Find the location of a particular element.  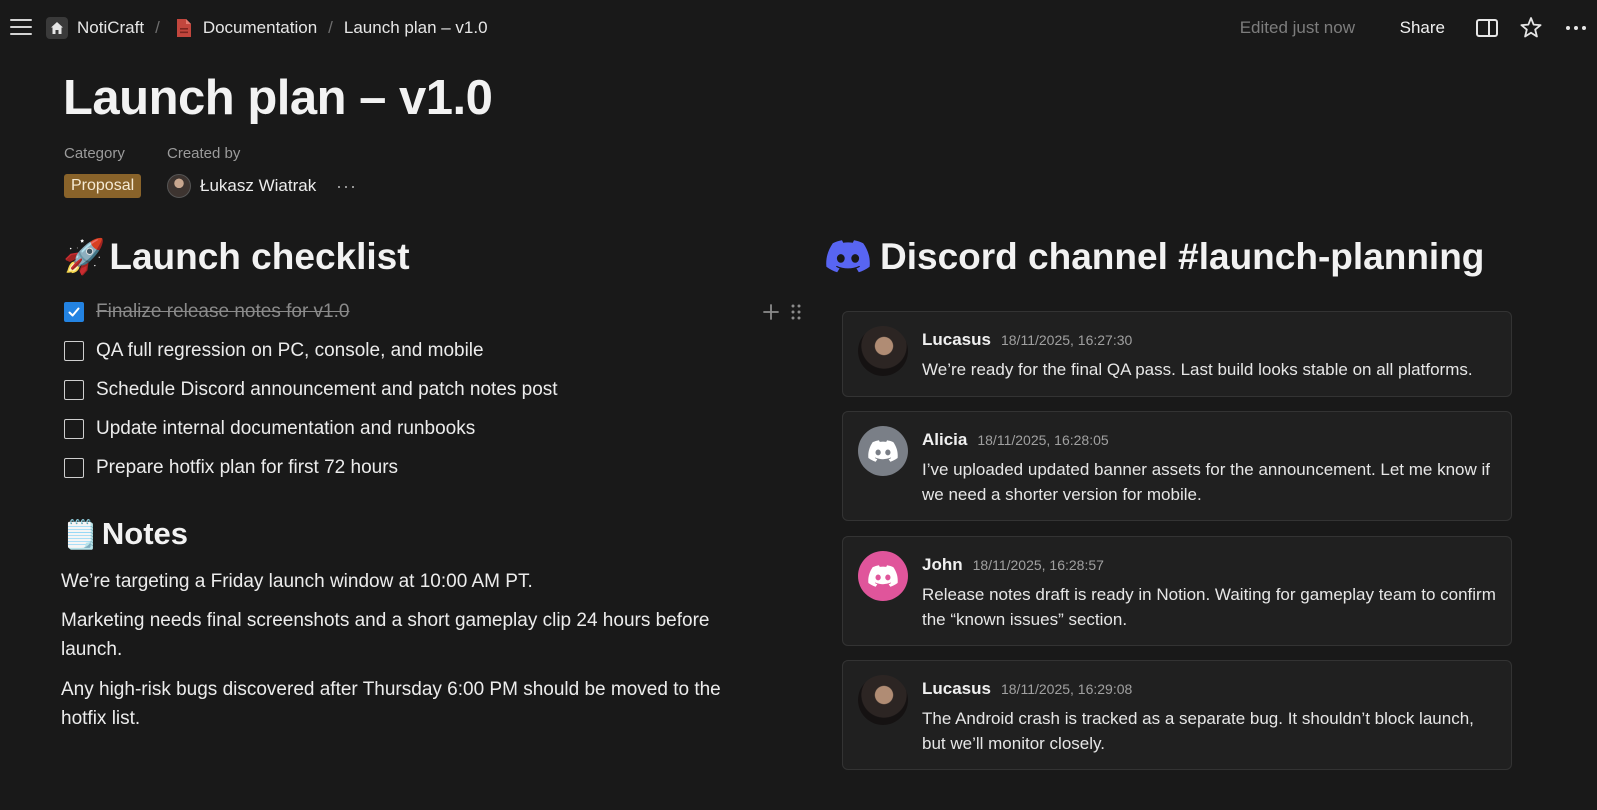

category-tag: Proposal is located at coordinates (103, 186).